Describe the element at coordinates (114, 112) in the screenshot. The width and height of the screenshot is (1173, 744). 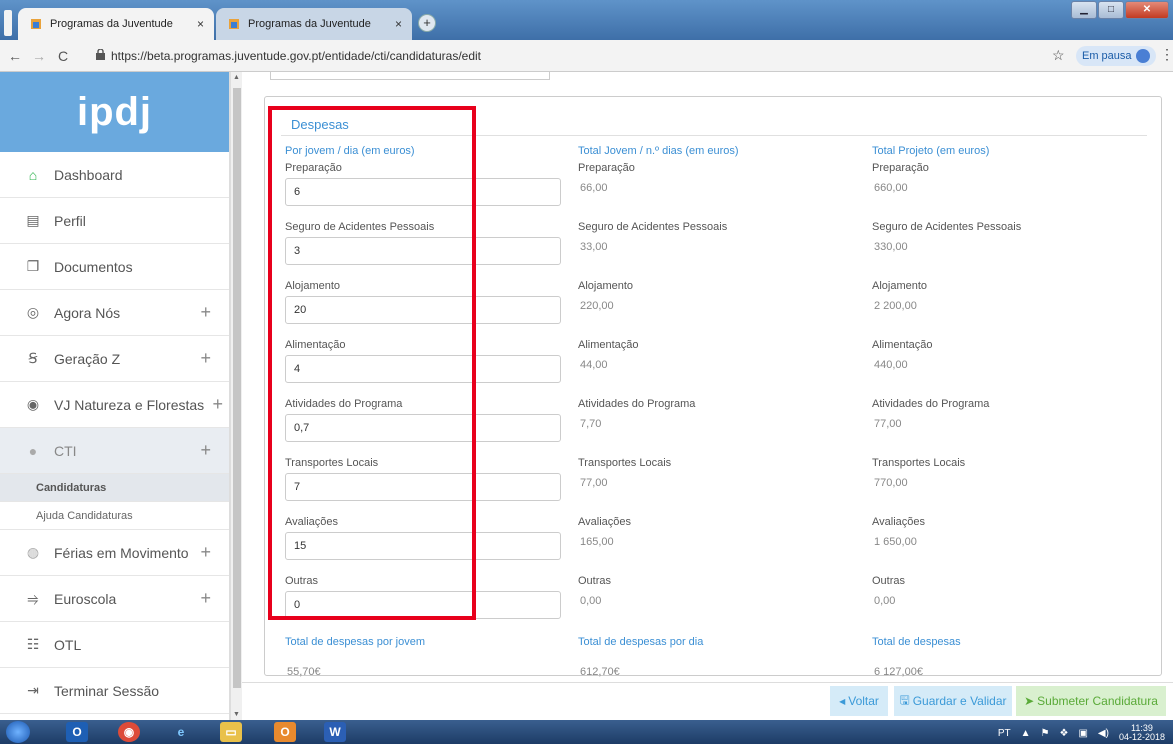
I see `logo-block: ipdj` at that location.